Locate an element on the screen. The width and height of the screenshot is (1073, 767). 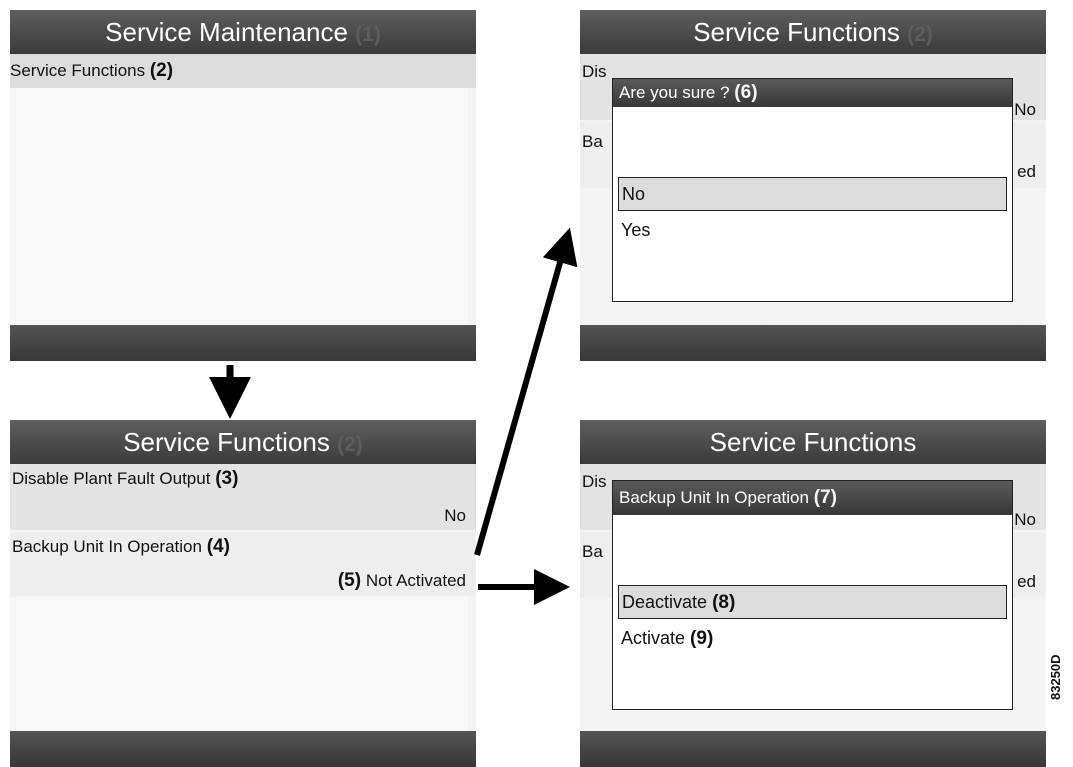
figure-code: 83250D is located at coordinates (1055, 677).